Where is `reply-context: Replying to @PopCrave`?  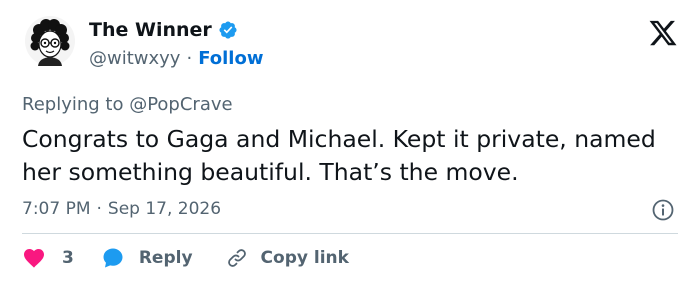
reply-context: Replying to @PopCrave is located at coordinates (127, 104).